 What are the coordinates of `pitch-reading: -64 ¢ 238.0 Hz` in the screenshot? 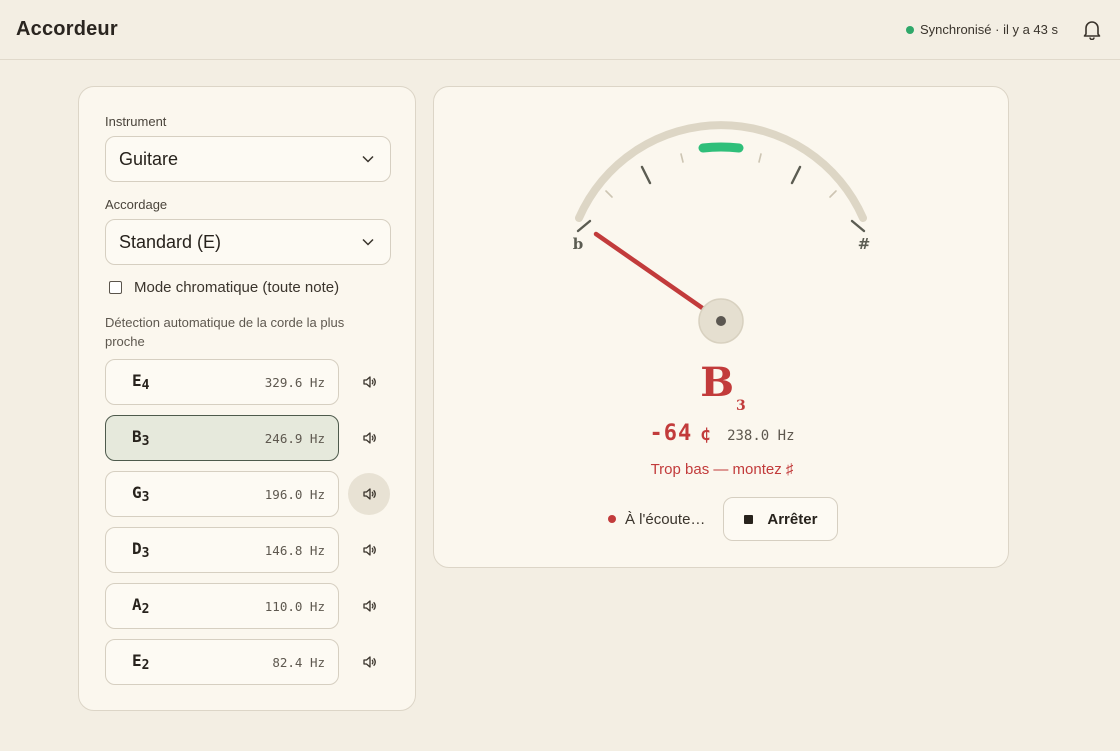 It's located at (722, 433).